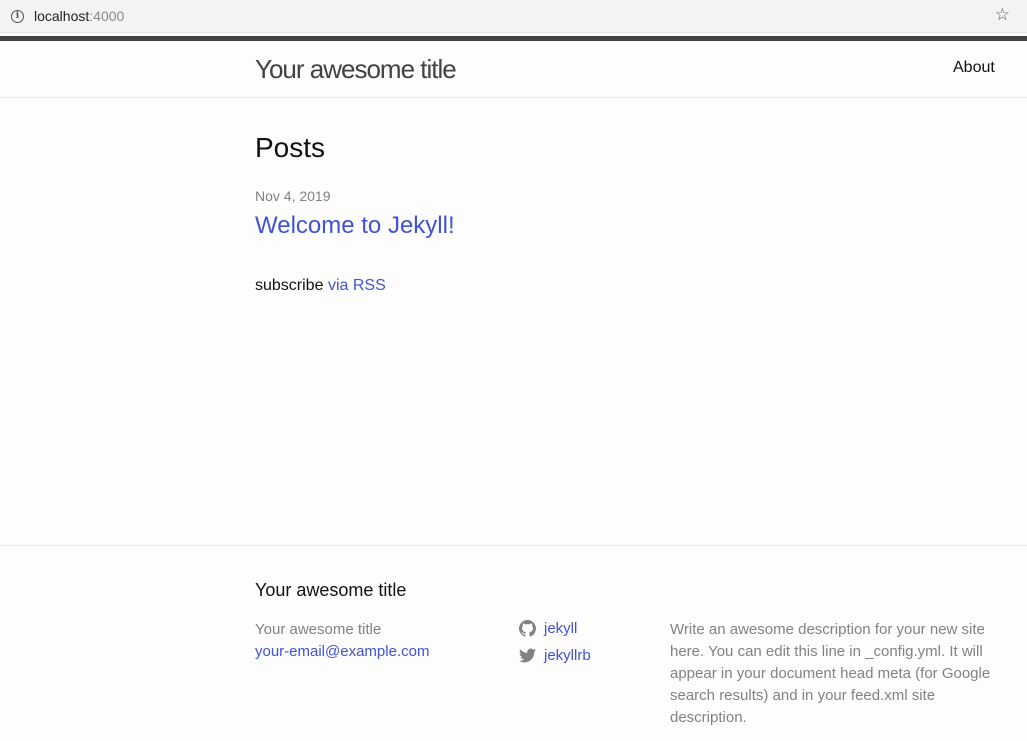 This screenshot has width=1027, height=741. Describe the element at coordinates (79, 16) in the screenshot. I see `url-text: localhost:4000` at that location.